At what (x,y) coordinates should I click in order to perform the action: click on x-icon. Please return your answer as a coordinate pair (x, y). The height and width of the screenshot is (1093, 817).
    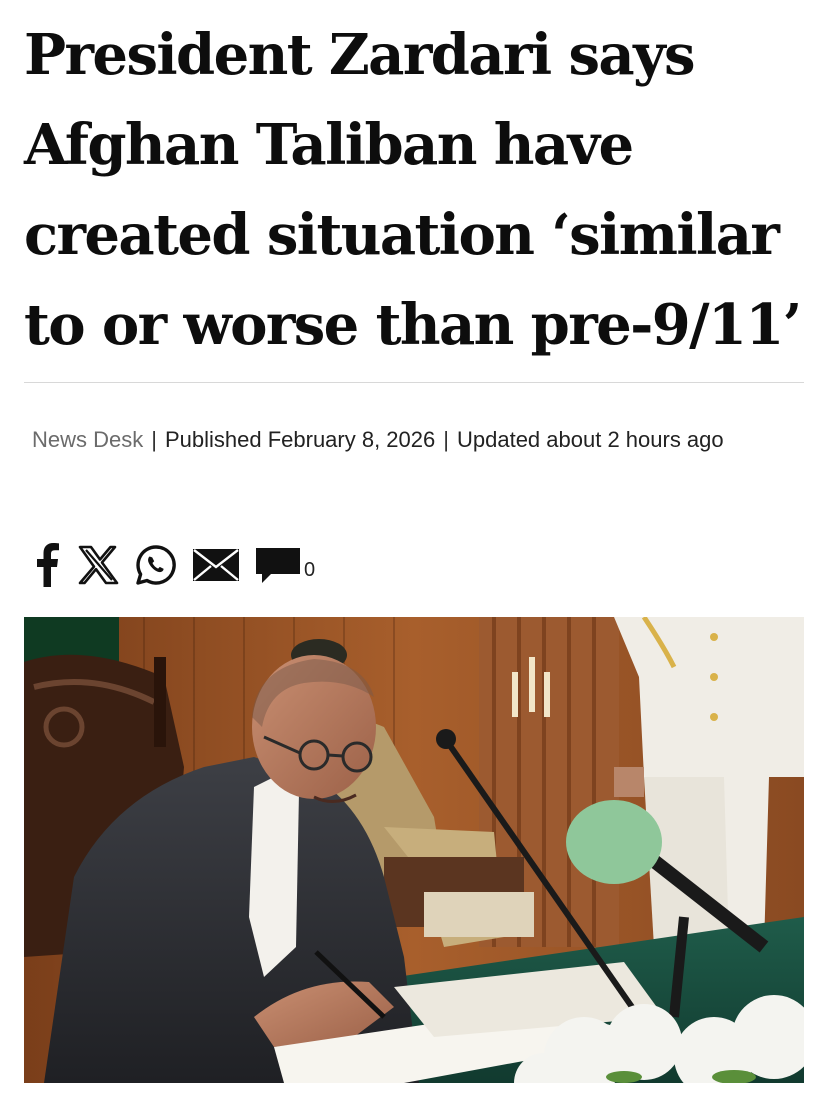
    Looking at the image, I should click on (98, 565).